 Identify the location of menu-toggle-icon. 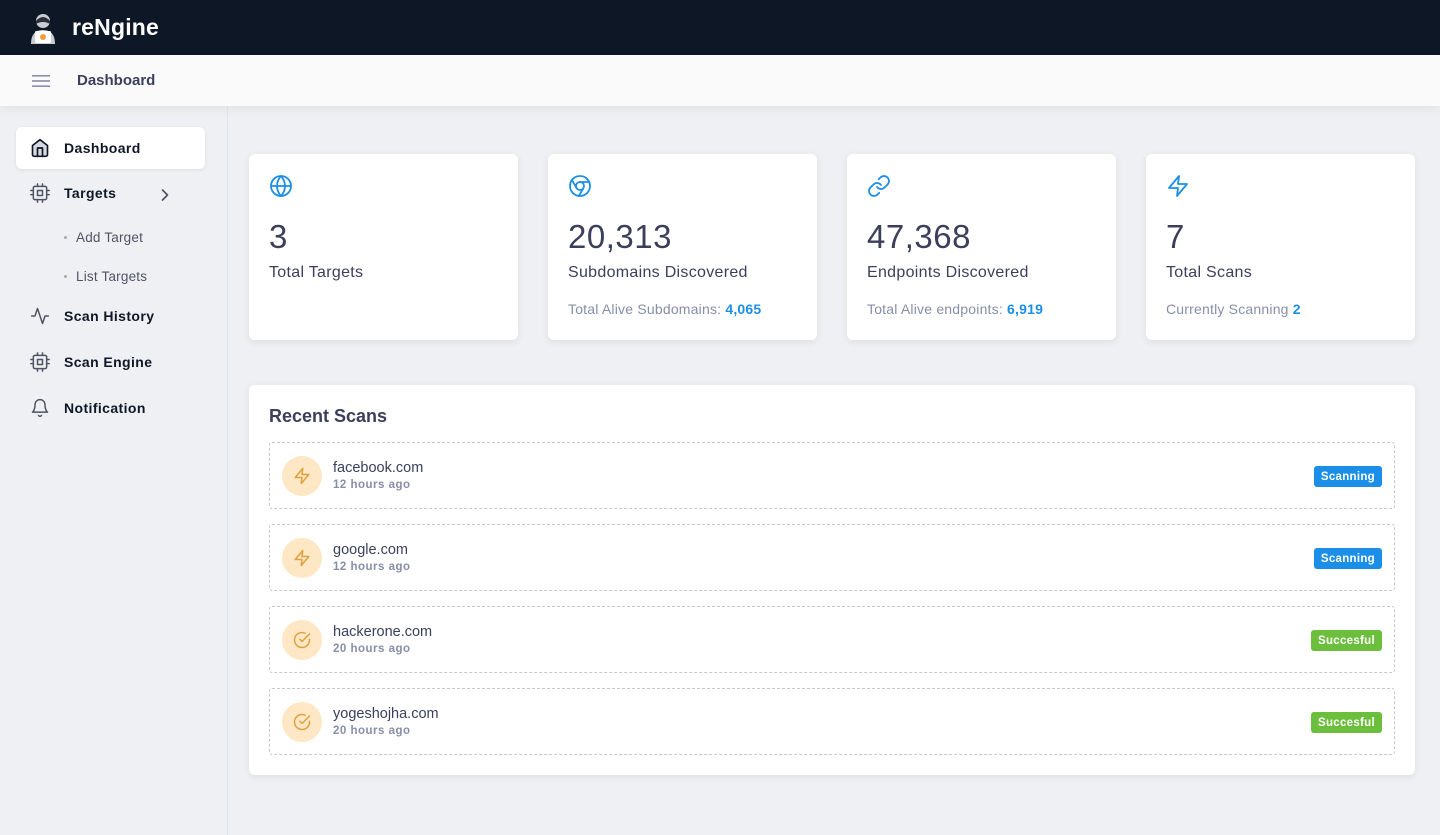
(41, 81).